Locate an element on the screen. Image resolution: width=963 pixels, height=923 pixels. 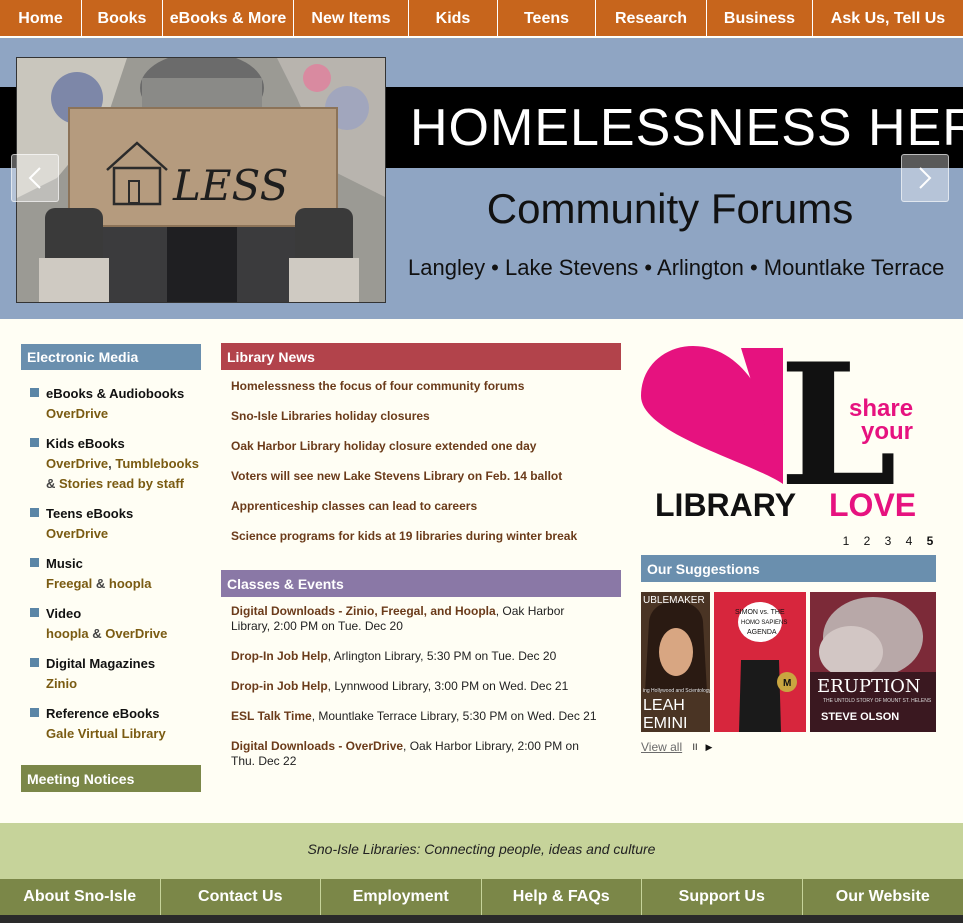
cover-text: ERUPTION is located at coordinates (869, 686).